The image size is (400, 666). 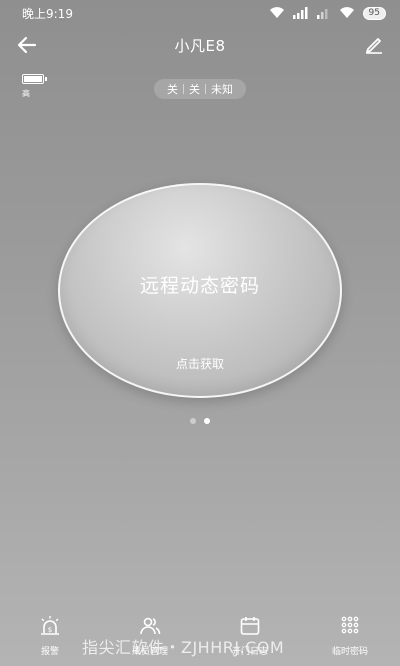 I want to click on signal-hd-icon, so click(x=300, y=13).